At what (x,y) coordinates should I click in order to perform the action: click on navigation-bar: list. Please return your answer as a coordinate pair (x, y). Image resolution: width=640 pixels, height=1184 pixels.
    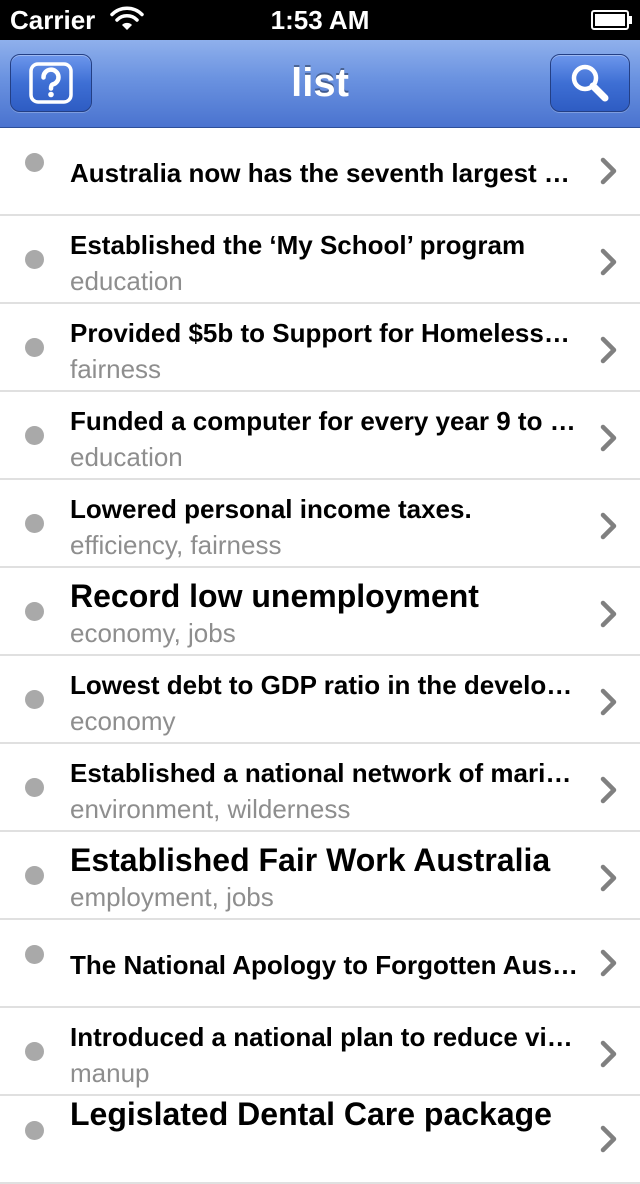
    Looking at the image, I should click on (320, 84).